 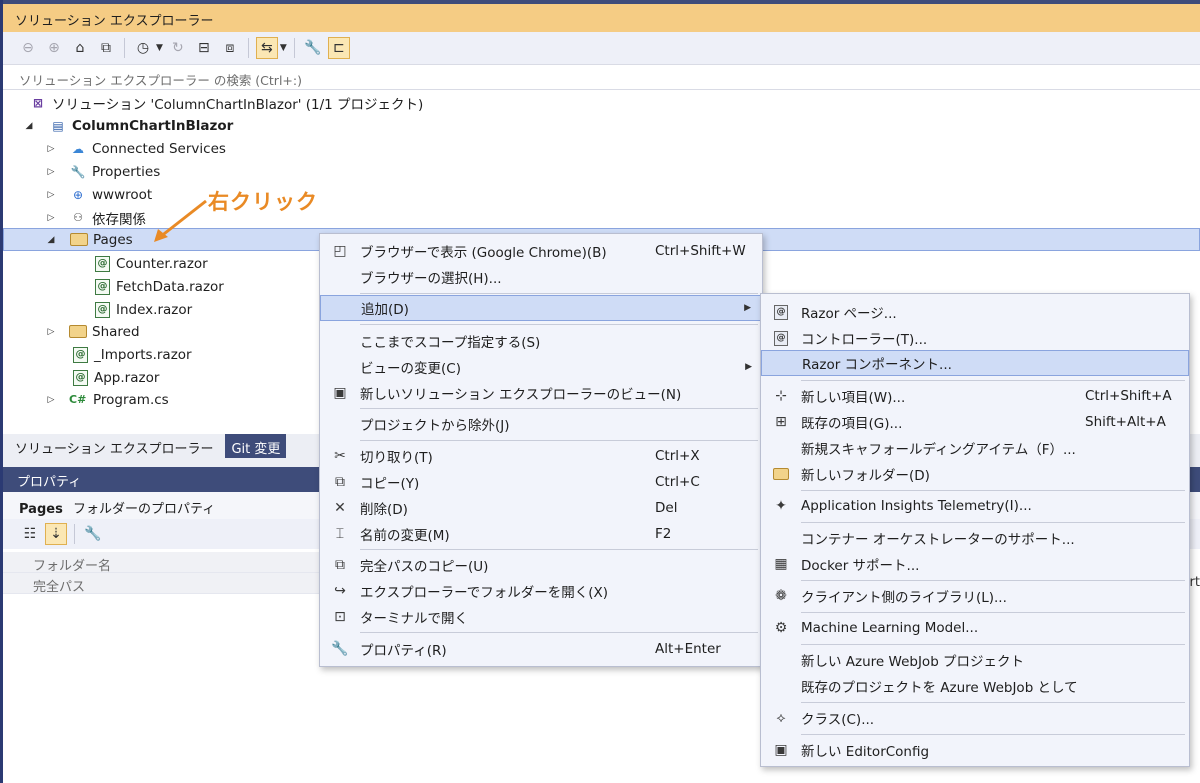 I want to click on submenu-item-new-editorconfig: ▣ 新しい EditorConfig, so click(x=975, y=750).